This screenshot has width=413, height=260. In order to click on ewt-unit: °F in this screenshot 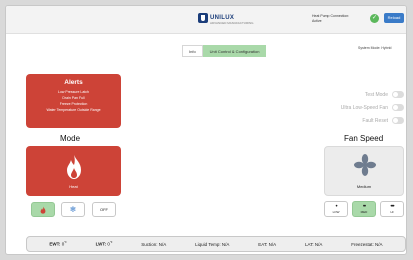, I will do `click(65, 243)`.